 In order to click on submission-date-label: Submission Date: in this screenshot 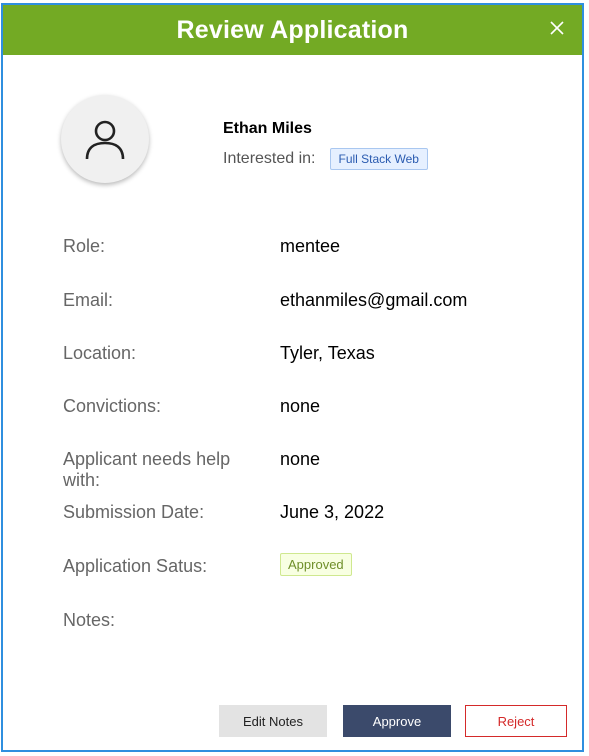, I will do `click(134, 512)`.